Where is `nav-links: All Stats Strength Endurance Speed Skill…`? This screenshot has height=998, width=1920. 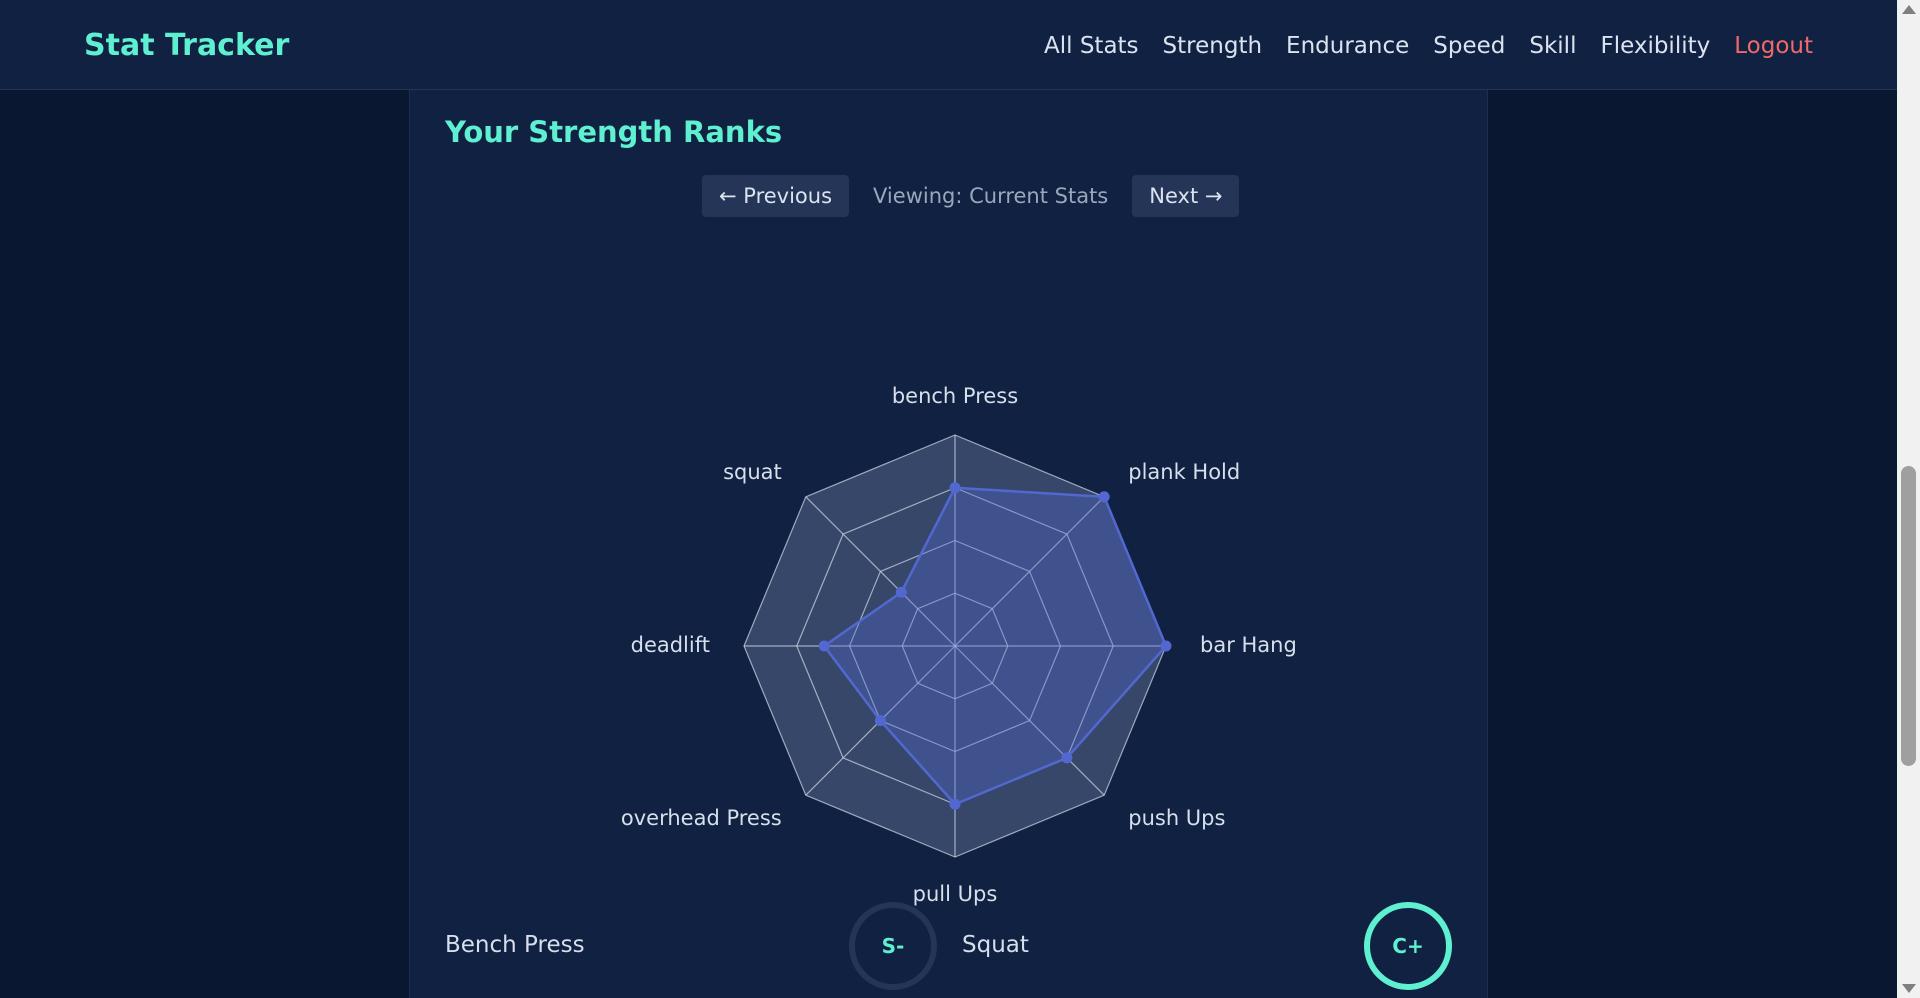 nav-links: All Stats Strength Endurance Speed Skill… is located at coordinates (1428, 46).